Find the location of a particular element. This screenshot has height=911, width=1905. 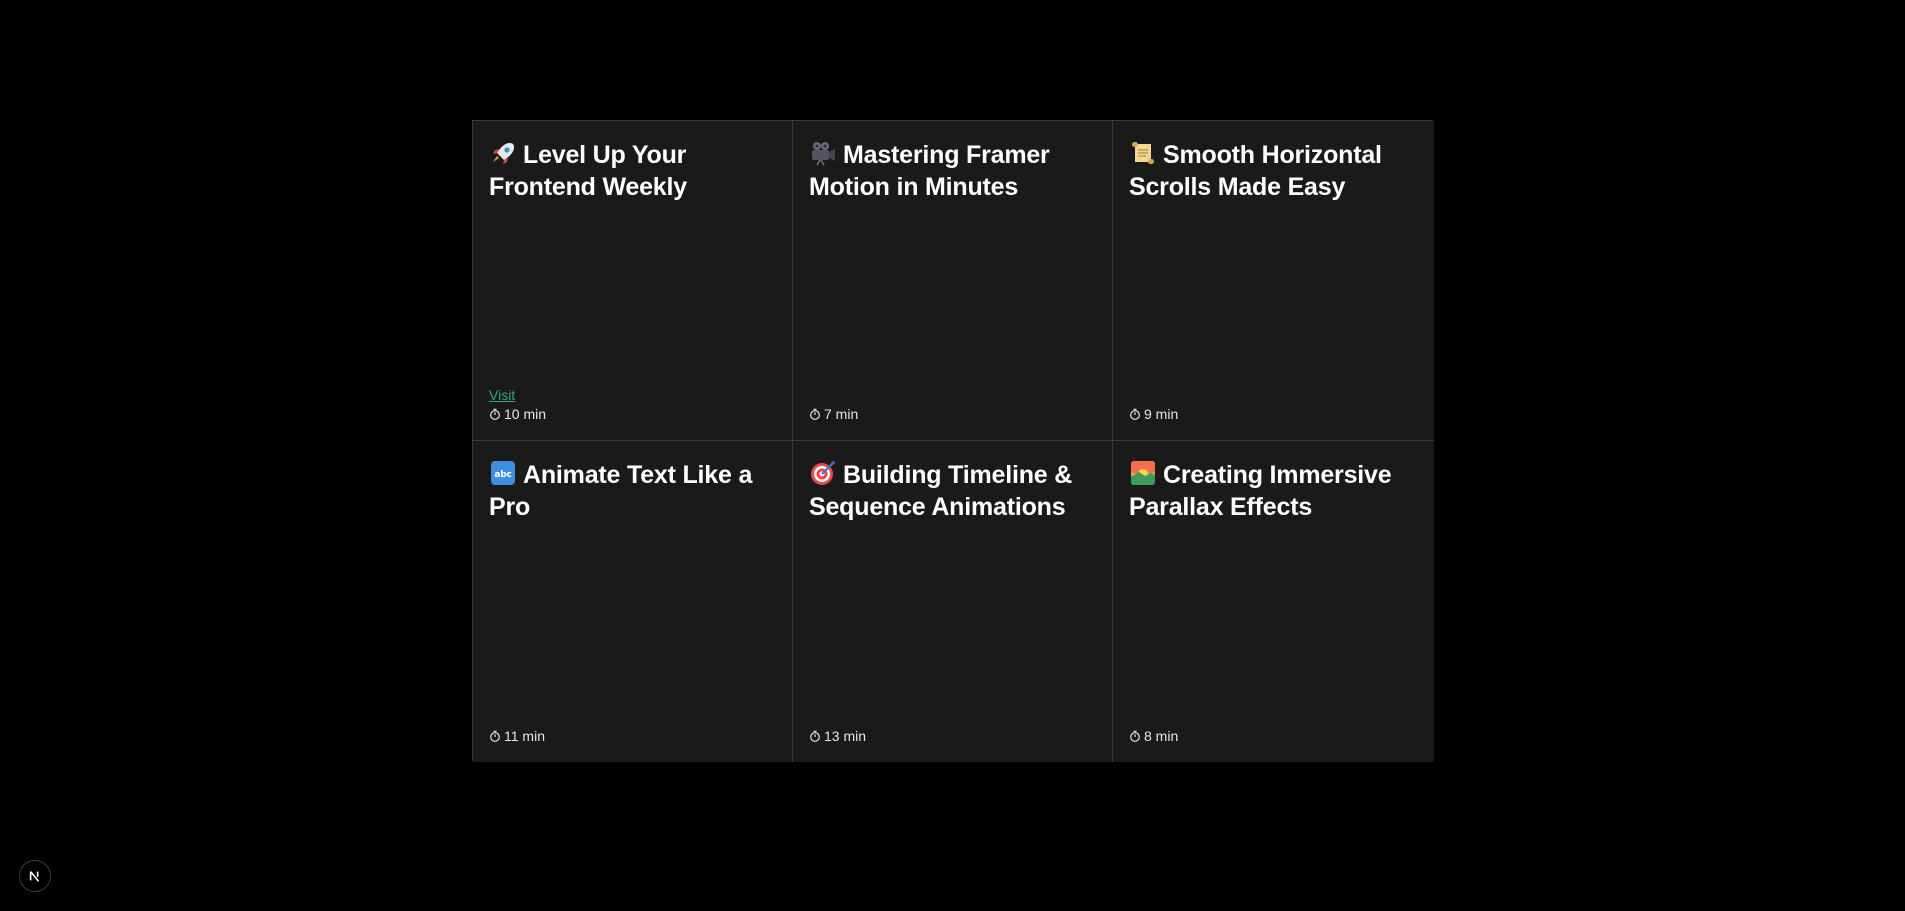

card-footer: 11 min is located at coordinates (517, 736).